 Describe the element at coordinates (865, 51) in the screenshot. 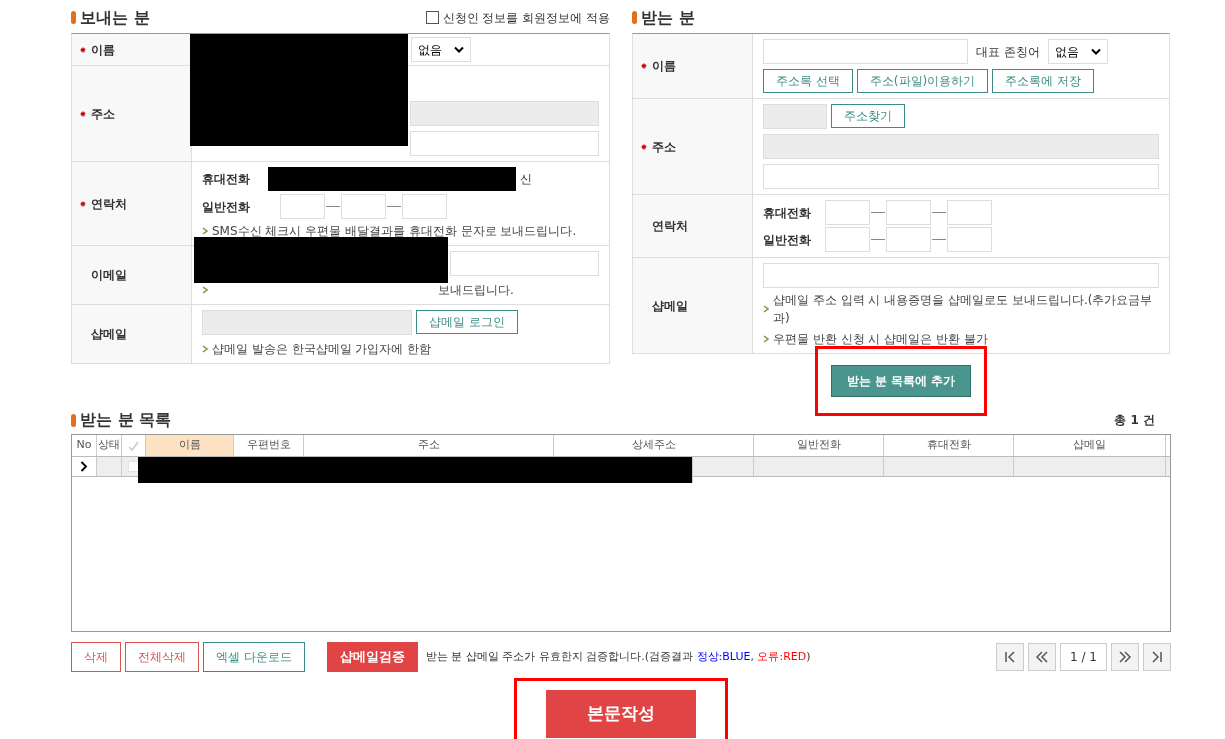

I see `name-input` at that location.